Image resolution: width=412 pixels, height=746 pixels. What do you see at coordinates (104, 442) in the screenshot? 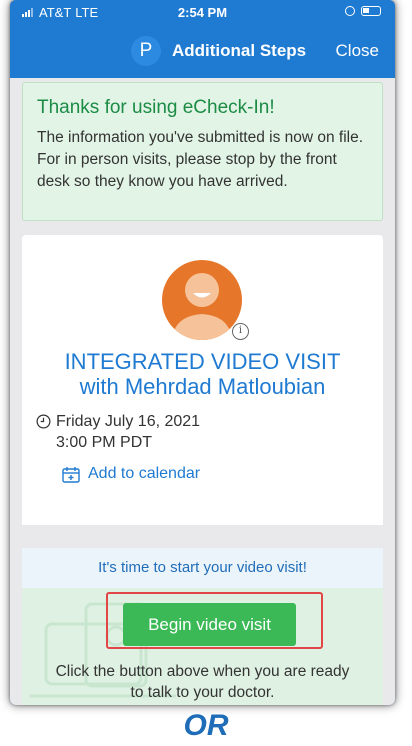
I see `visit-time: 3:00 PM PDT` at bounding box center [104, 442].